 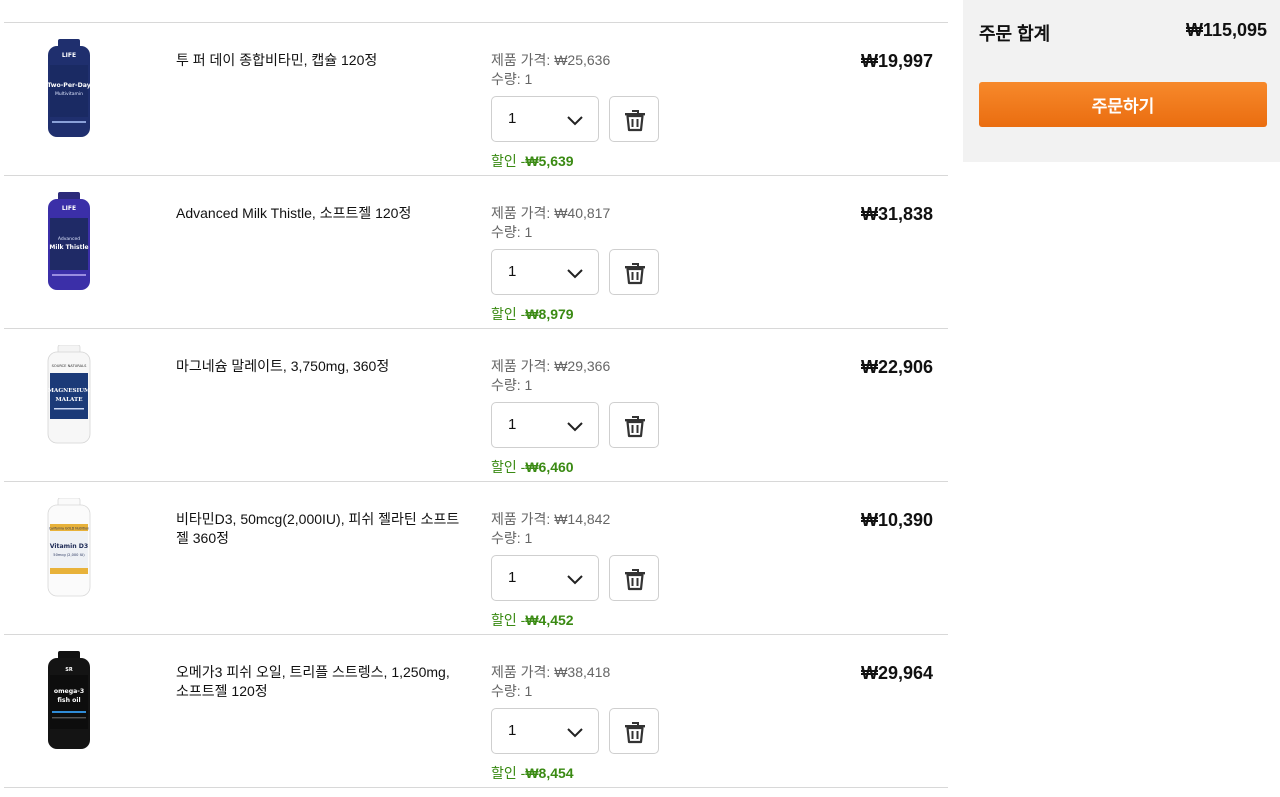 I want to click on bottle-line1: Vitamin D3, so click(x=69, y=546).